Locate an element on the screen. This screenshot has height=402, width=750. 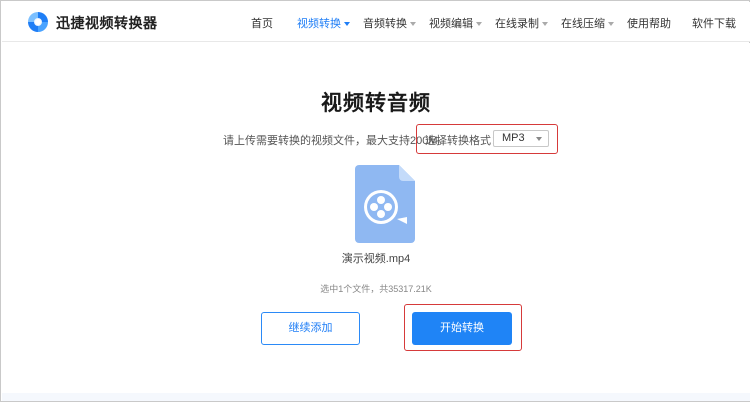
nav-home: 首页 is located at coordinates (262, 23).